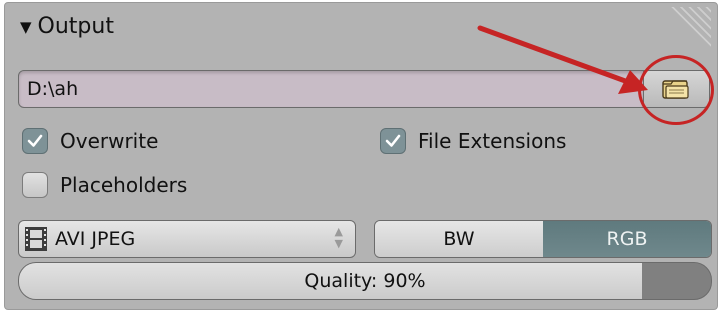 This screenshot has width=723, height=322. I want to click on browse-folder-button, so click(677, 89).